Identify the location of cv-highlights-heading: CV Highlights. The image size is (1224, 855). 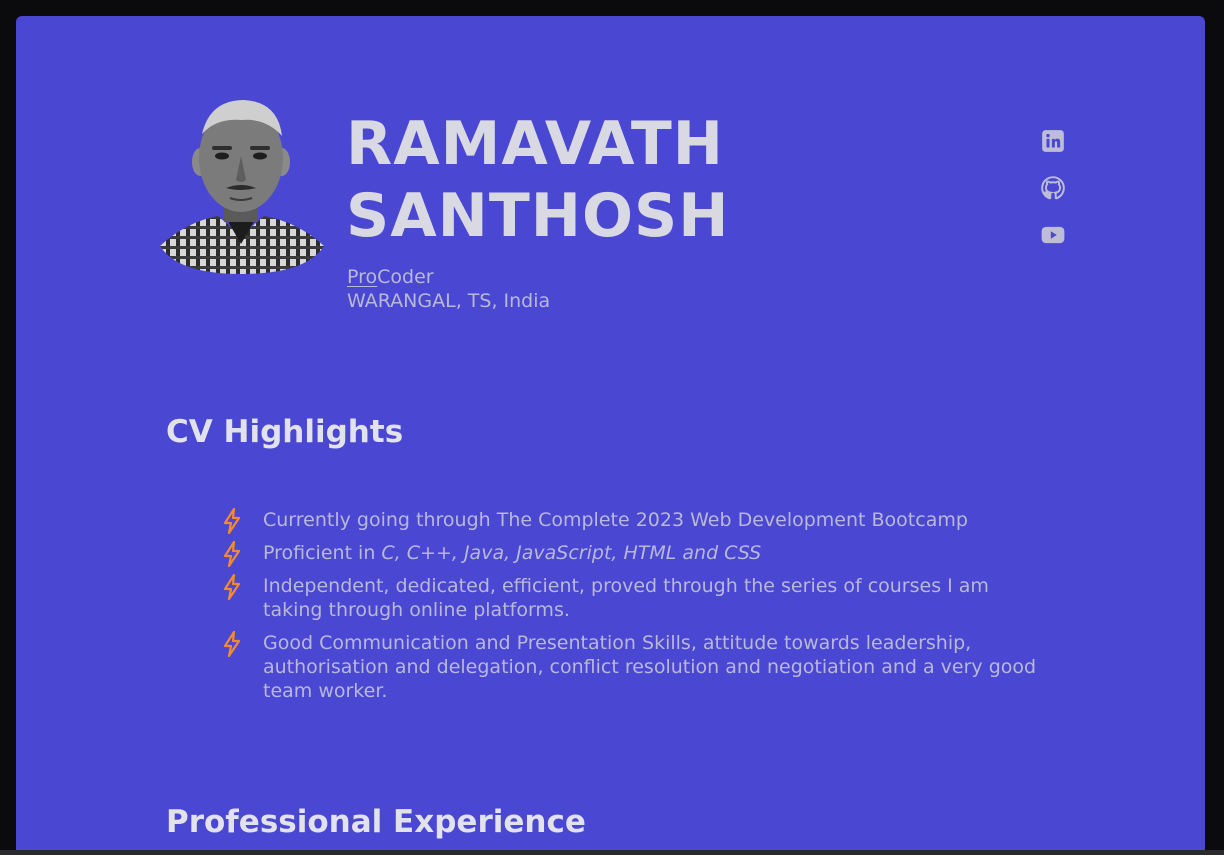
(285, 432).